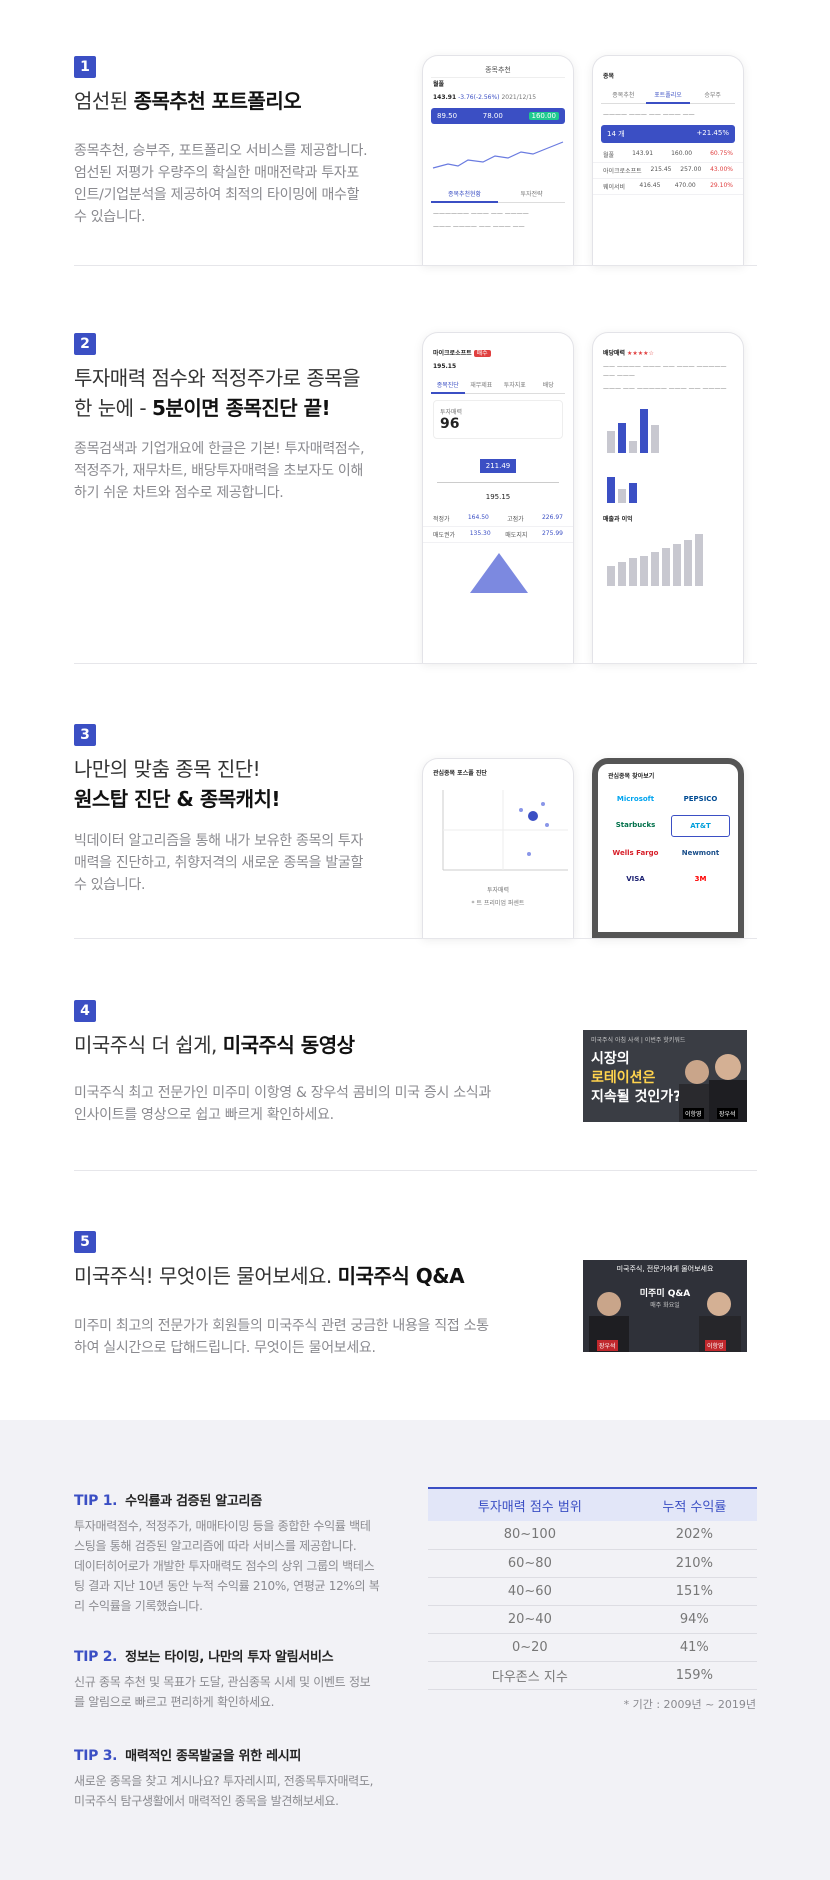 This screenshot has height=1880, width=830. I want to click on tip-line: 투자매력점수, 적정주가, 매매타이밍 등을 종합한 수익률 백테, so click(222, 1526).